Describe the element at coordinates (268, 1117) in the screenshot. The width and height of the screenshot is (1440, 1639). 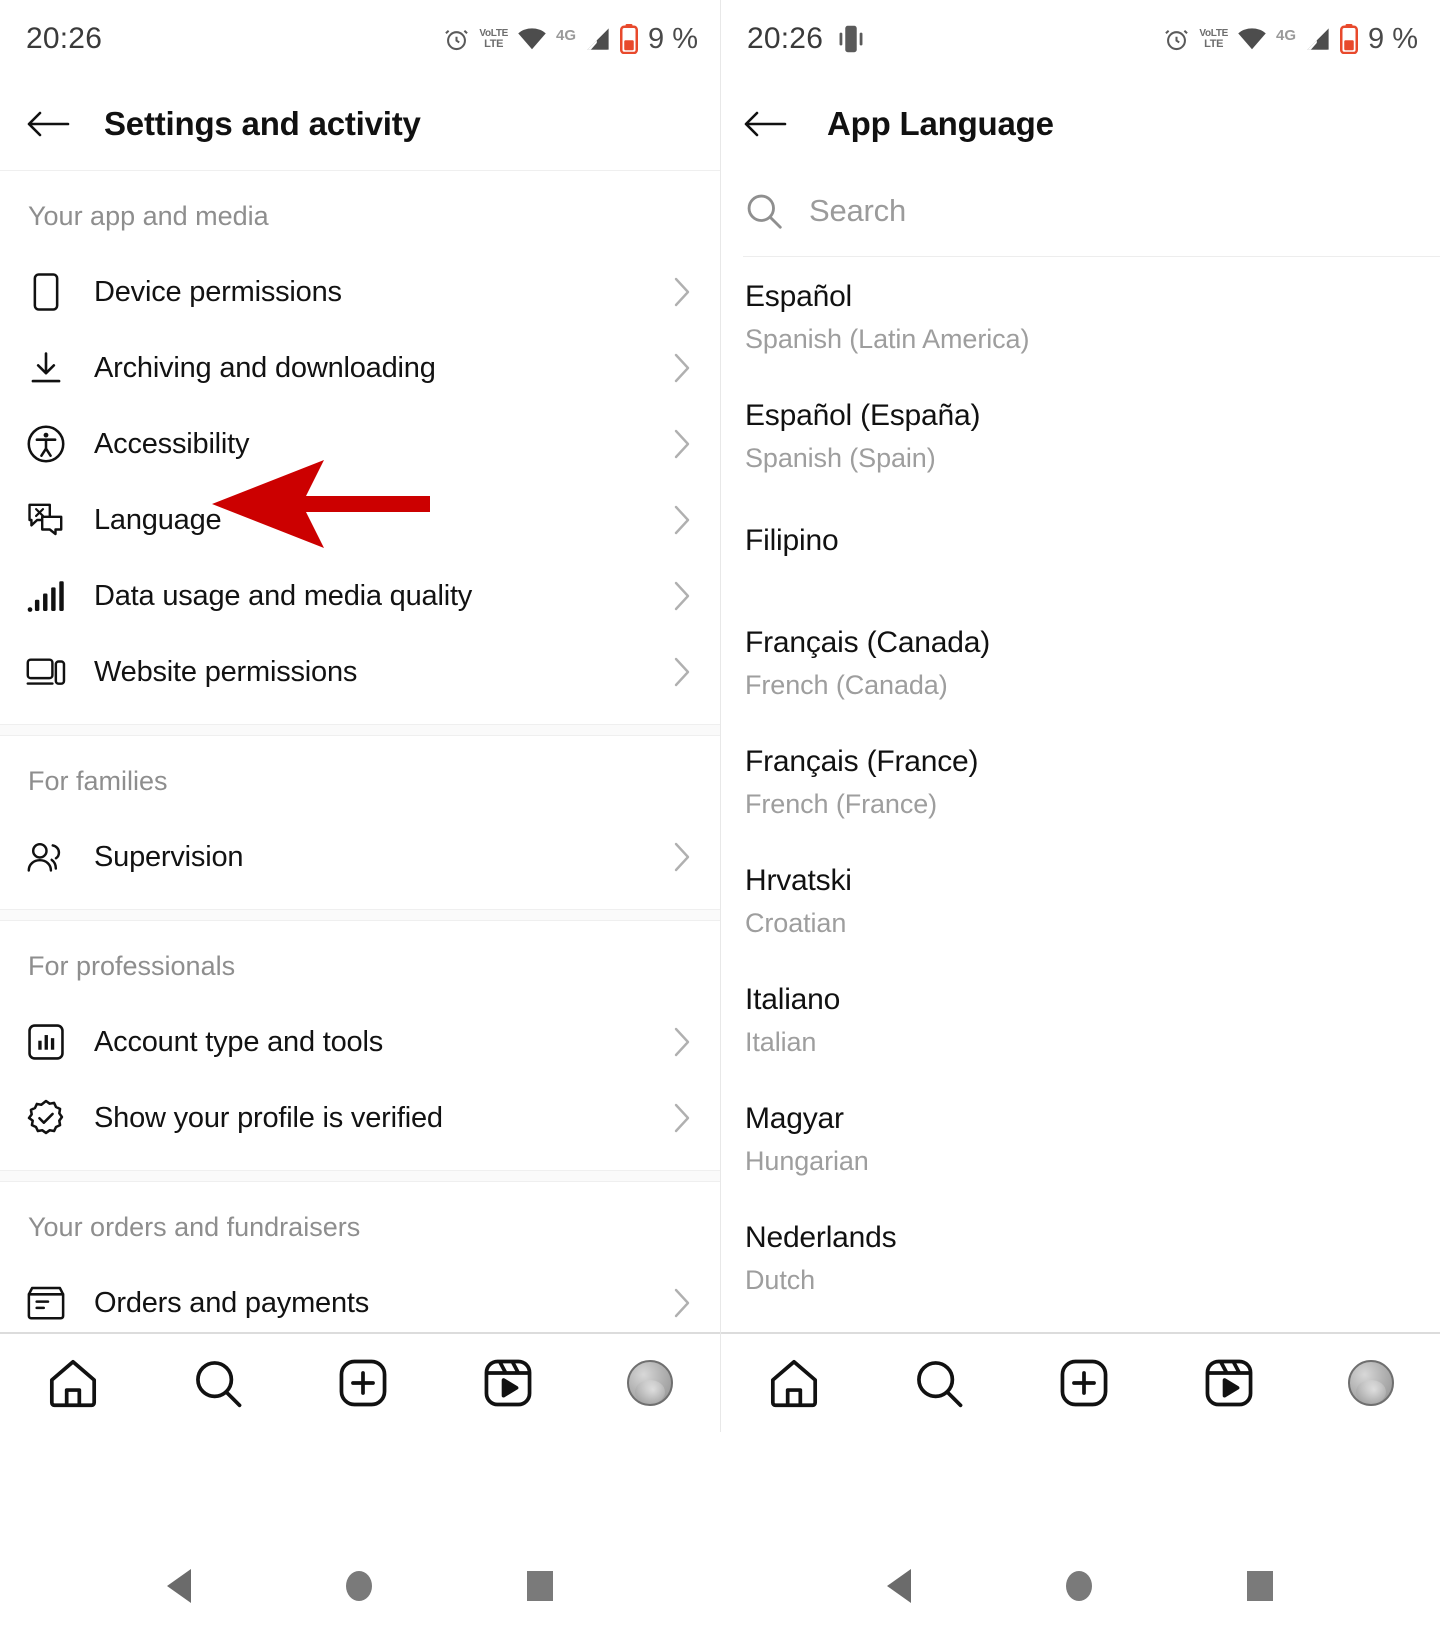
I see `row-label: Show your profile is verified` at that location.